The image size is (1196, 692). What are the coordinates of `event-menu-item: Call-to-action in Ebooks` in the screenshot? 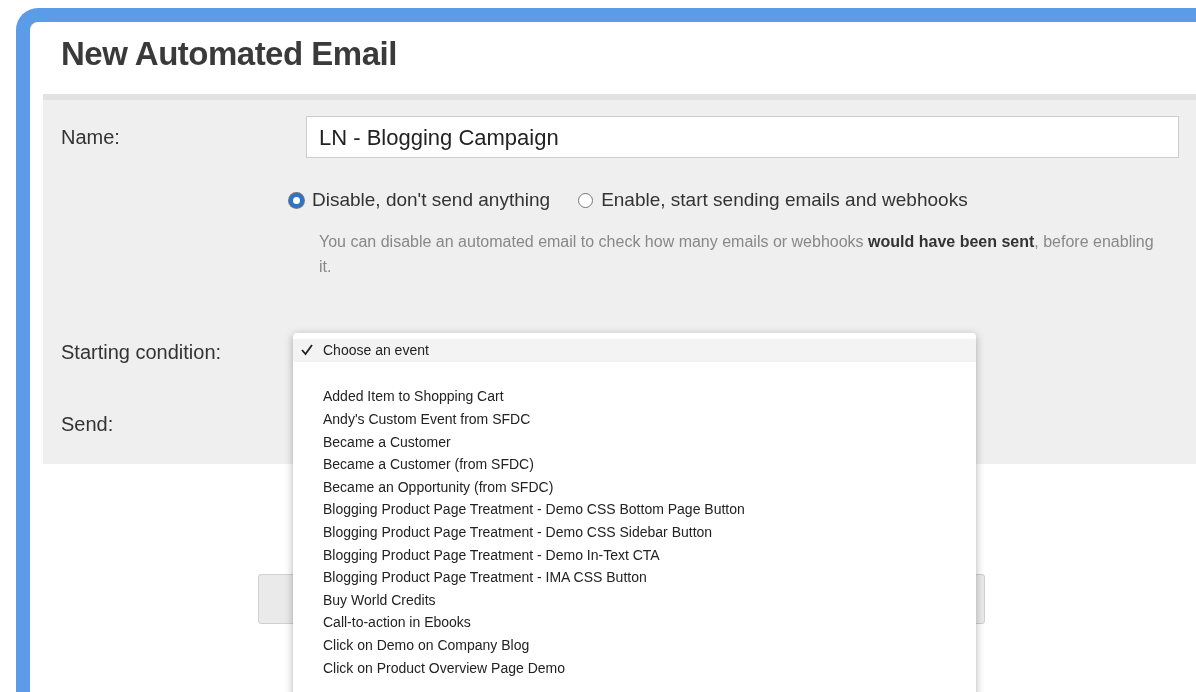 It's located at (634, 623).